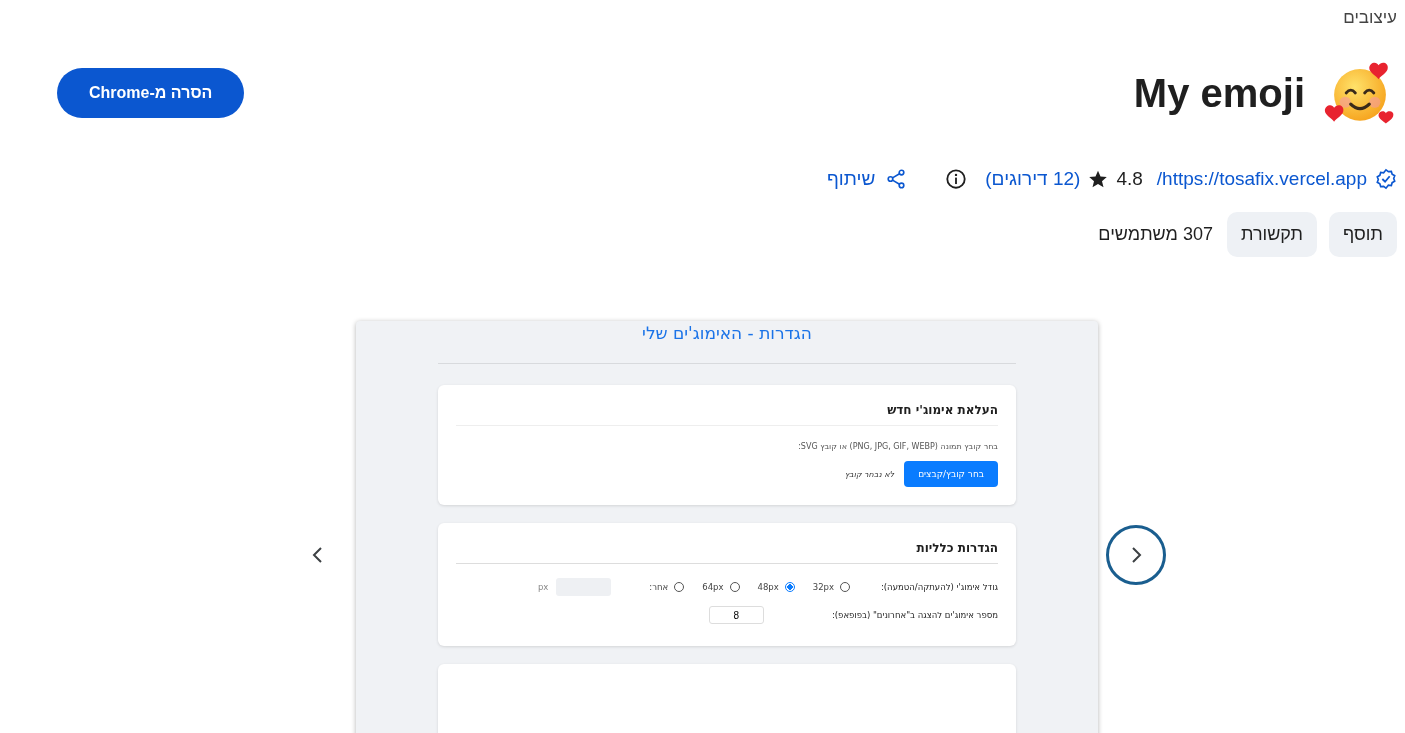  Describe the element at coordinates (1033, 179) in the screenshot. I see `ratings-count-link: (12 דירוגים)` at that location.